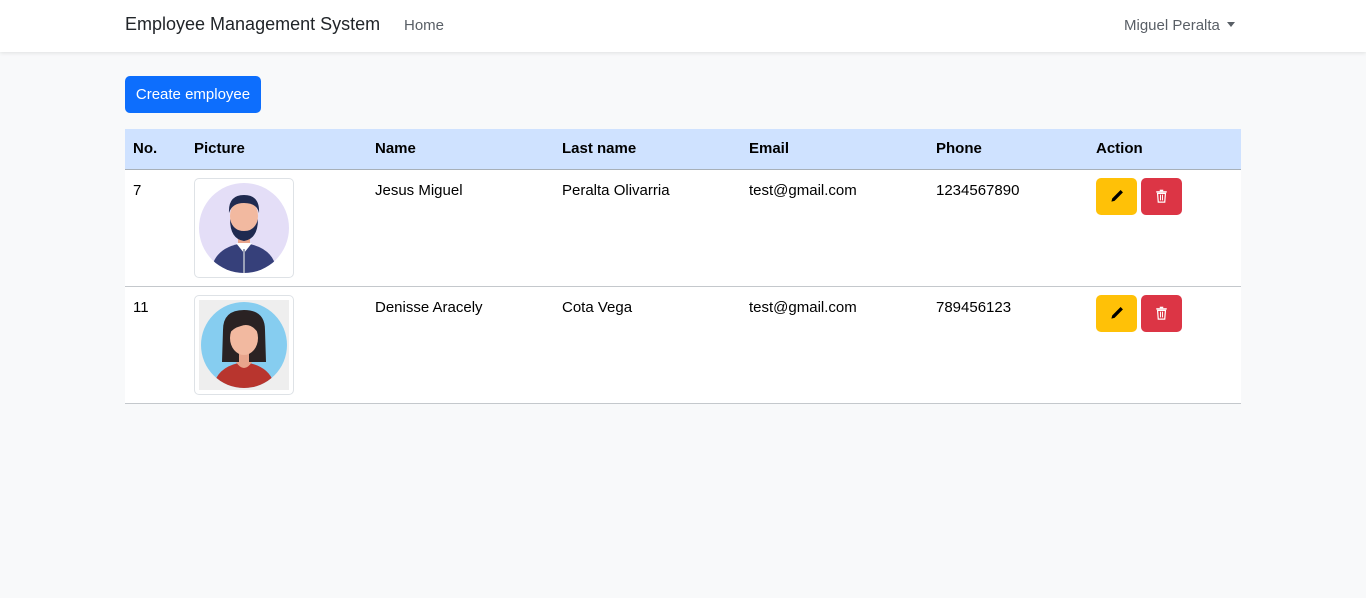  Describe the element at coordinates (1008, 345) in the screenshot. I see `cell-phone: 789456123` at that location.